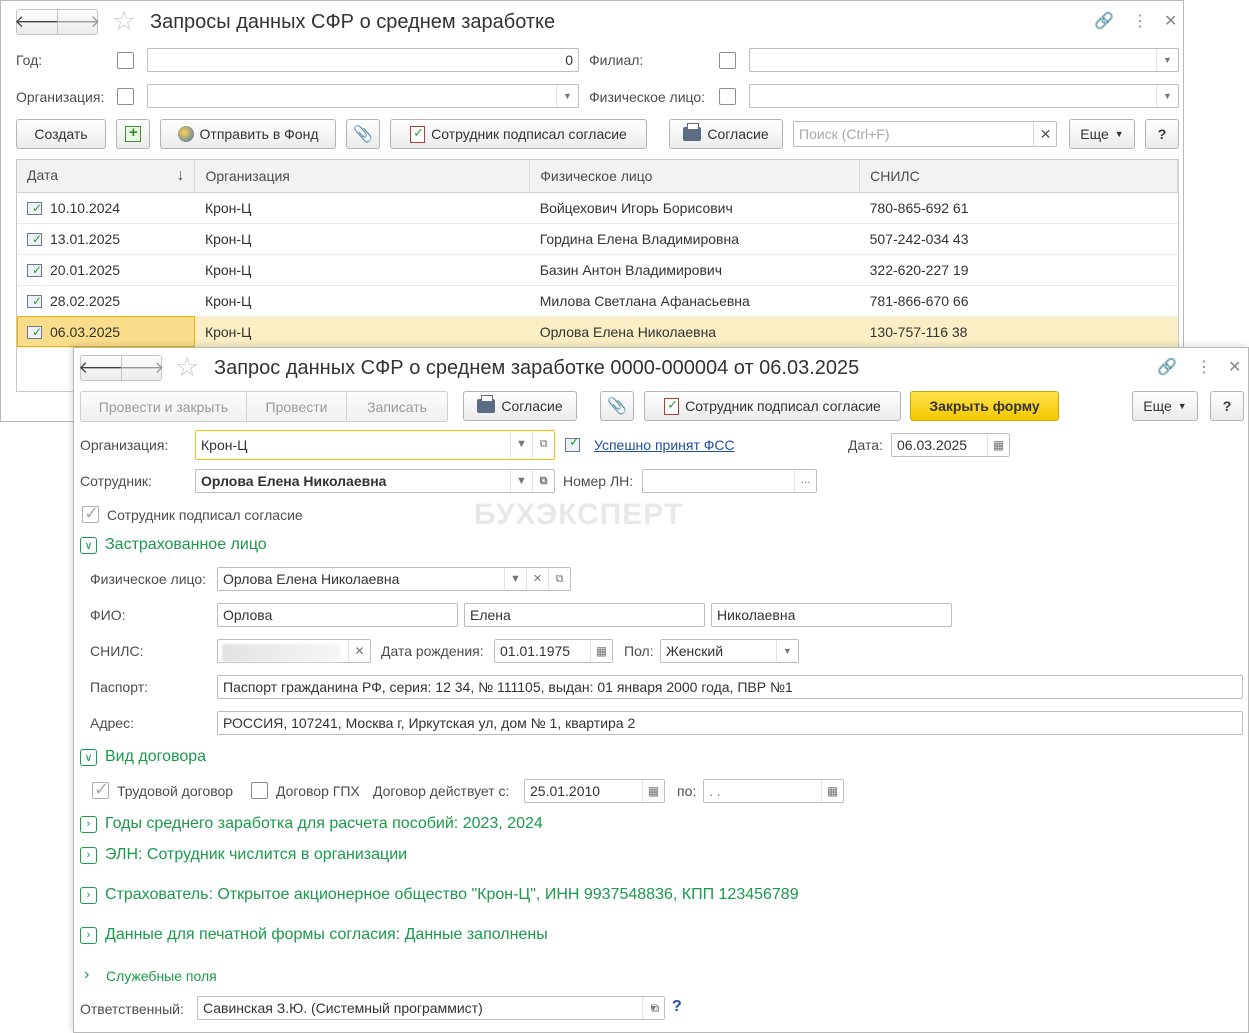 This screenshot has height=1033, width=1249. I want to click on date-label: Дата:, so click(865, 445).